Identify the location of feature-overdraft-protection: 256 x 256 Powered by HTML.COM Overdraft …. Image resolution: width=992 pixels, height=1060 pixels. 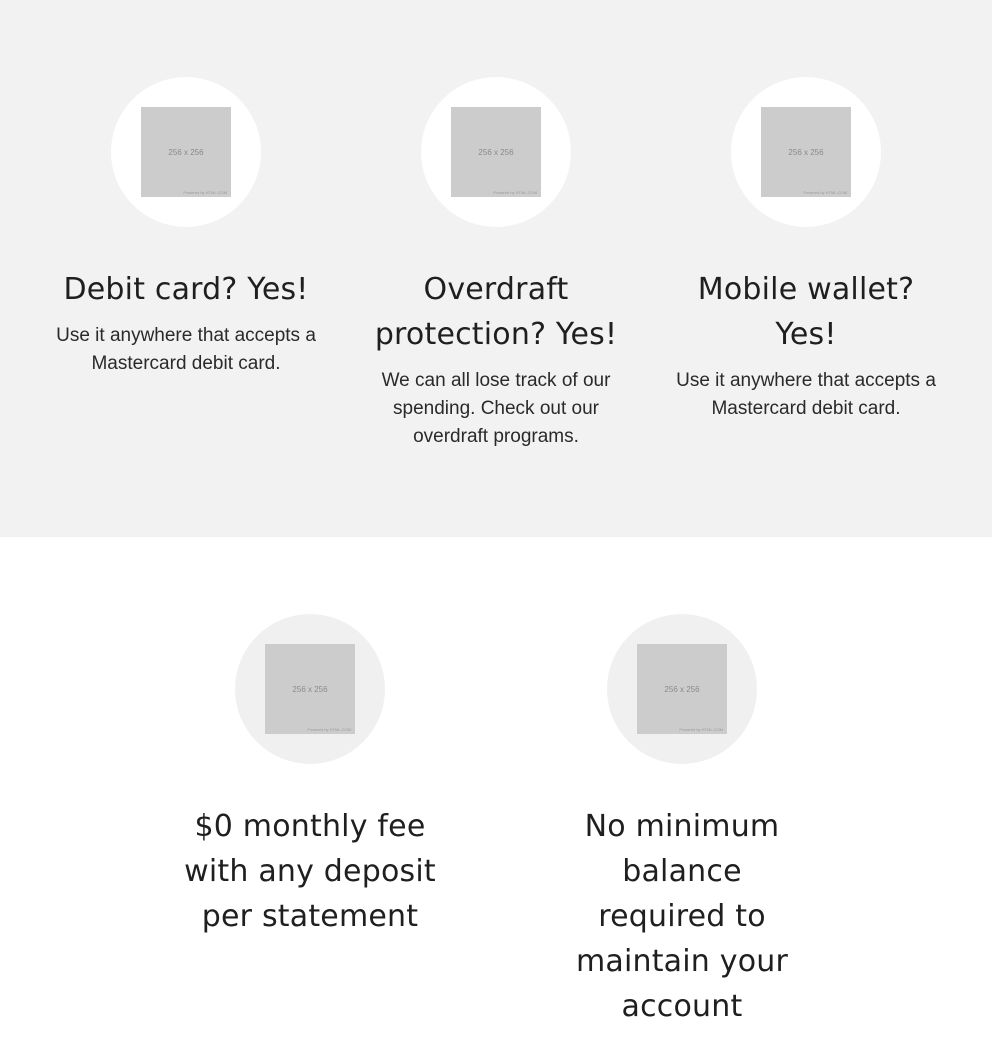
(496, 264).